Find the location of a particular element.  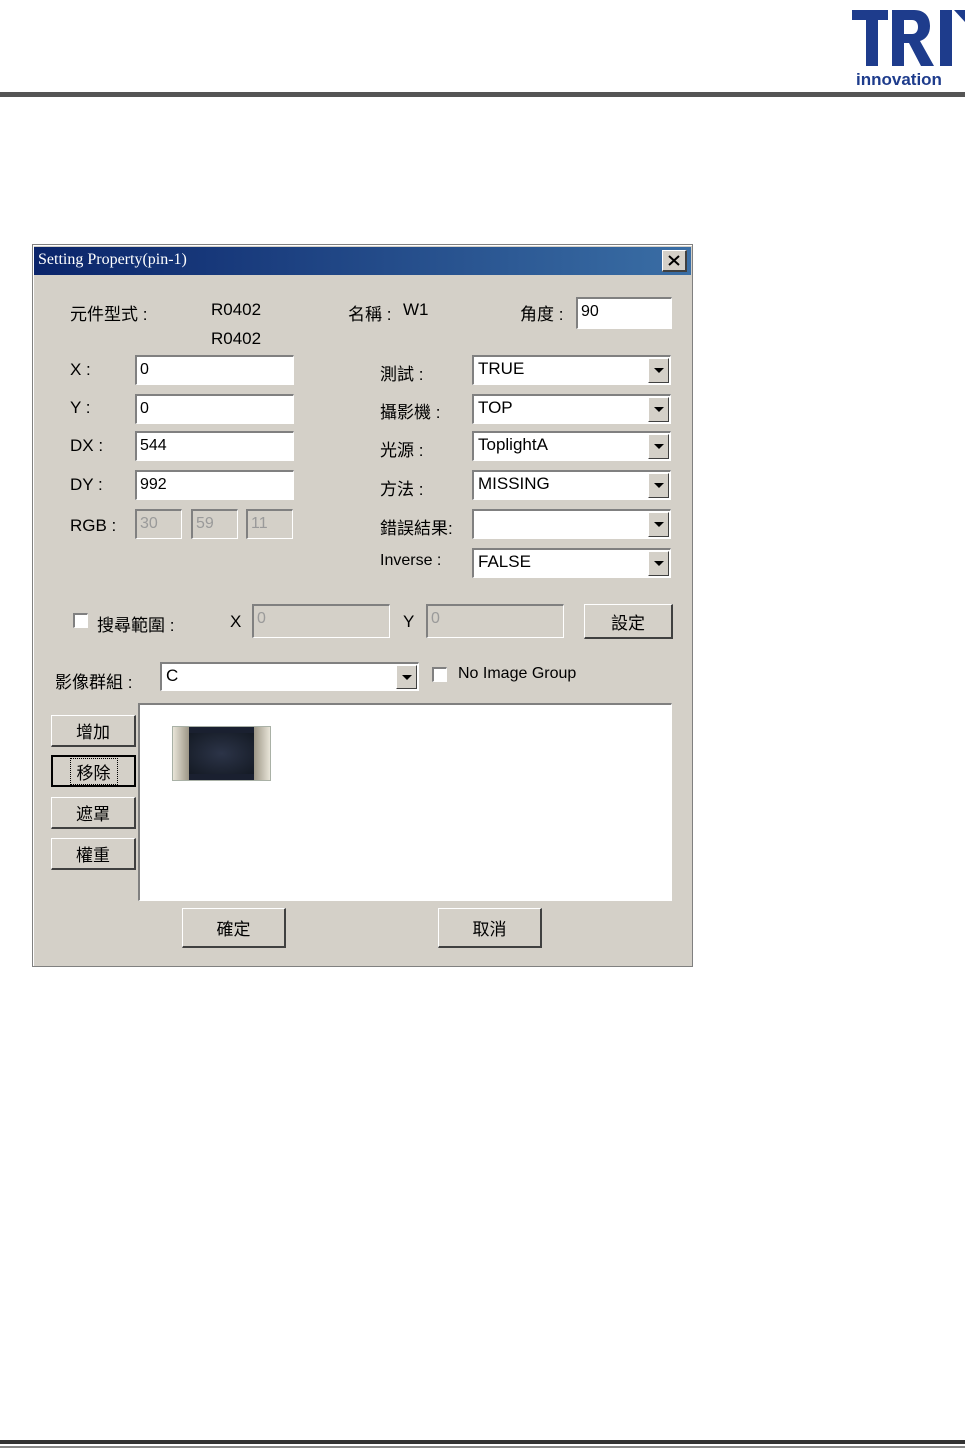

rgb-b-input: 11 is located at coordinates (269, 524).